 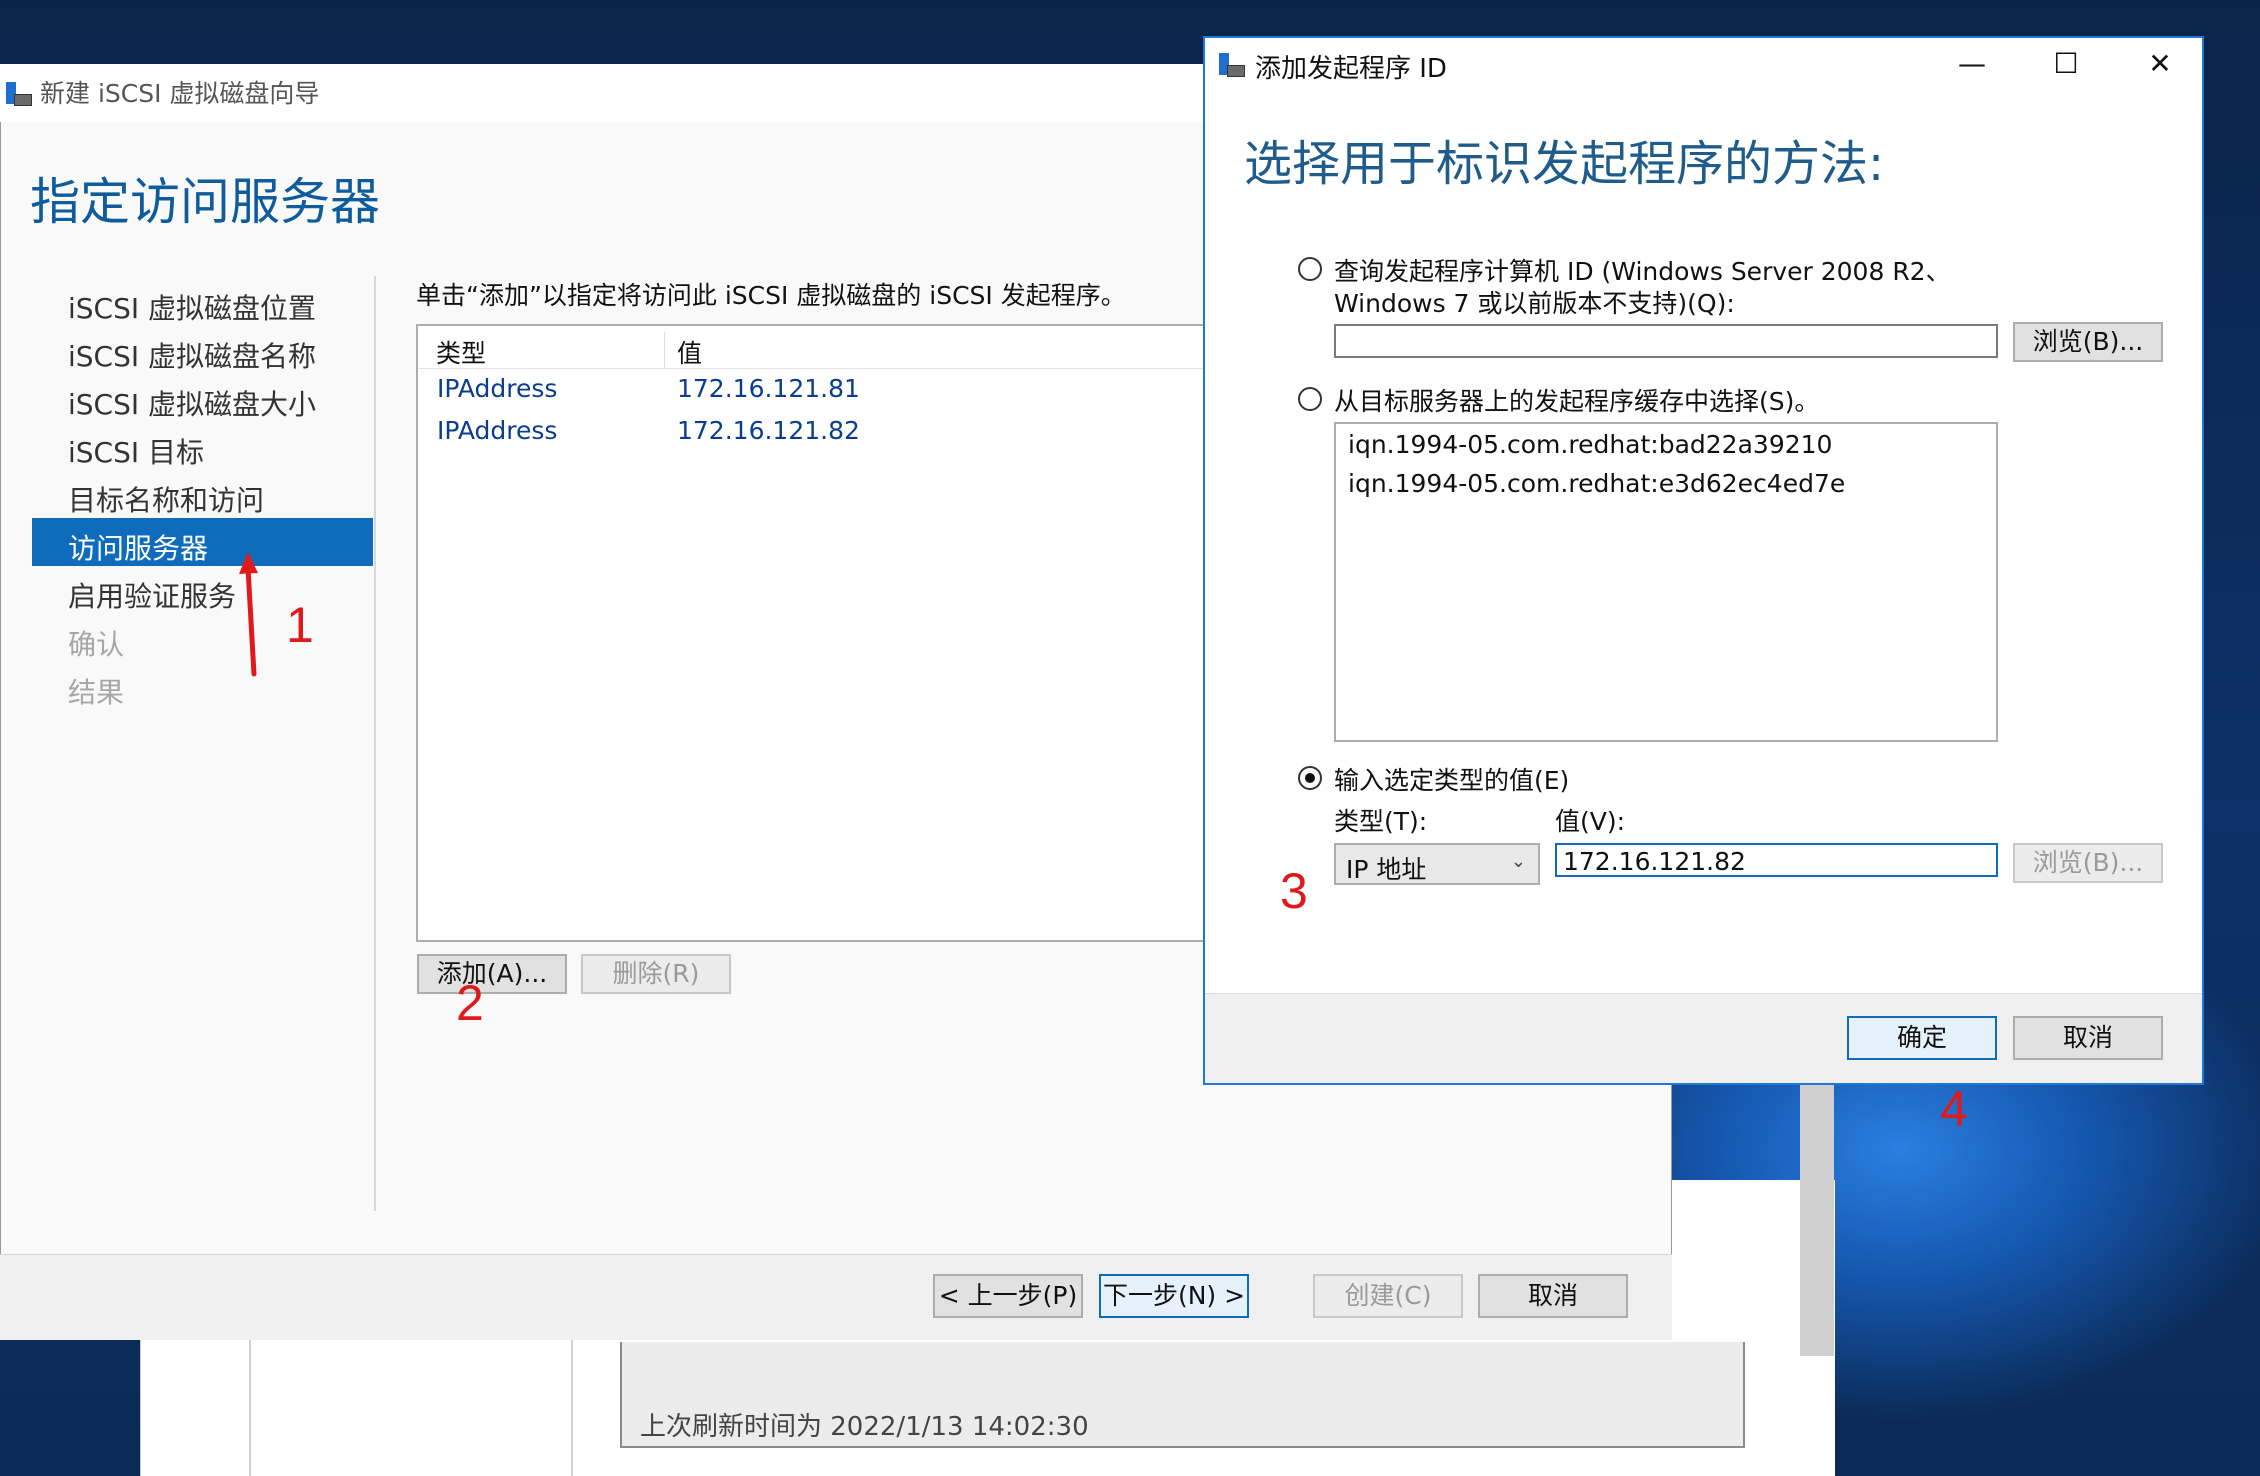 I want to click on remove-button: 删除(R), so click(x=656, y=974).